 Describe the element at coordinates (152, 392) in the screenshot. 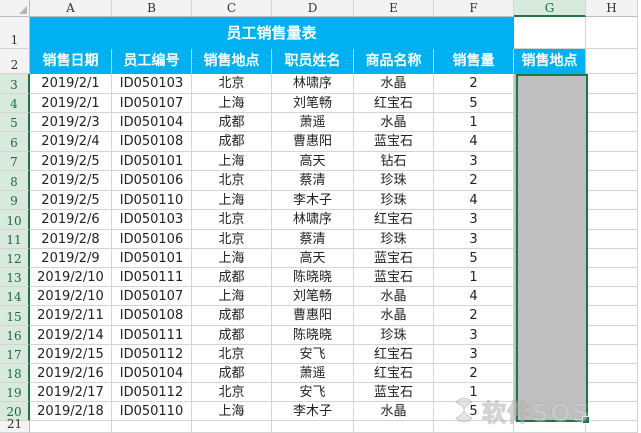

I see `data-cell-b19: ID050112` at that location.